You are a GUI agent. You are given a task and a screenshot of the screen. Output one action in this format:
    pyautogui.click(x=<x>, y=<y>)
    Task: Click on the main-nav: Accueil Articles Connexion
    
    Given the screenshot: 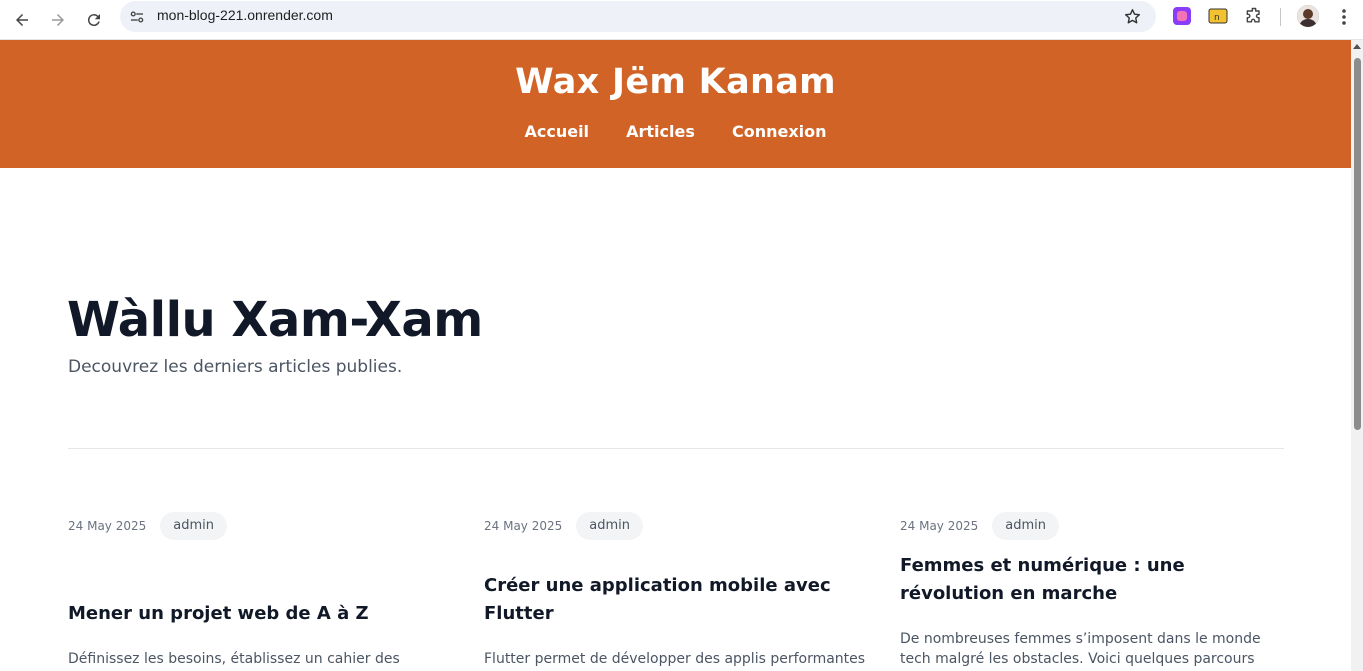 What is the action you would take?
    pyautogui.click(x=675, y=131)
    